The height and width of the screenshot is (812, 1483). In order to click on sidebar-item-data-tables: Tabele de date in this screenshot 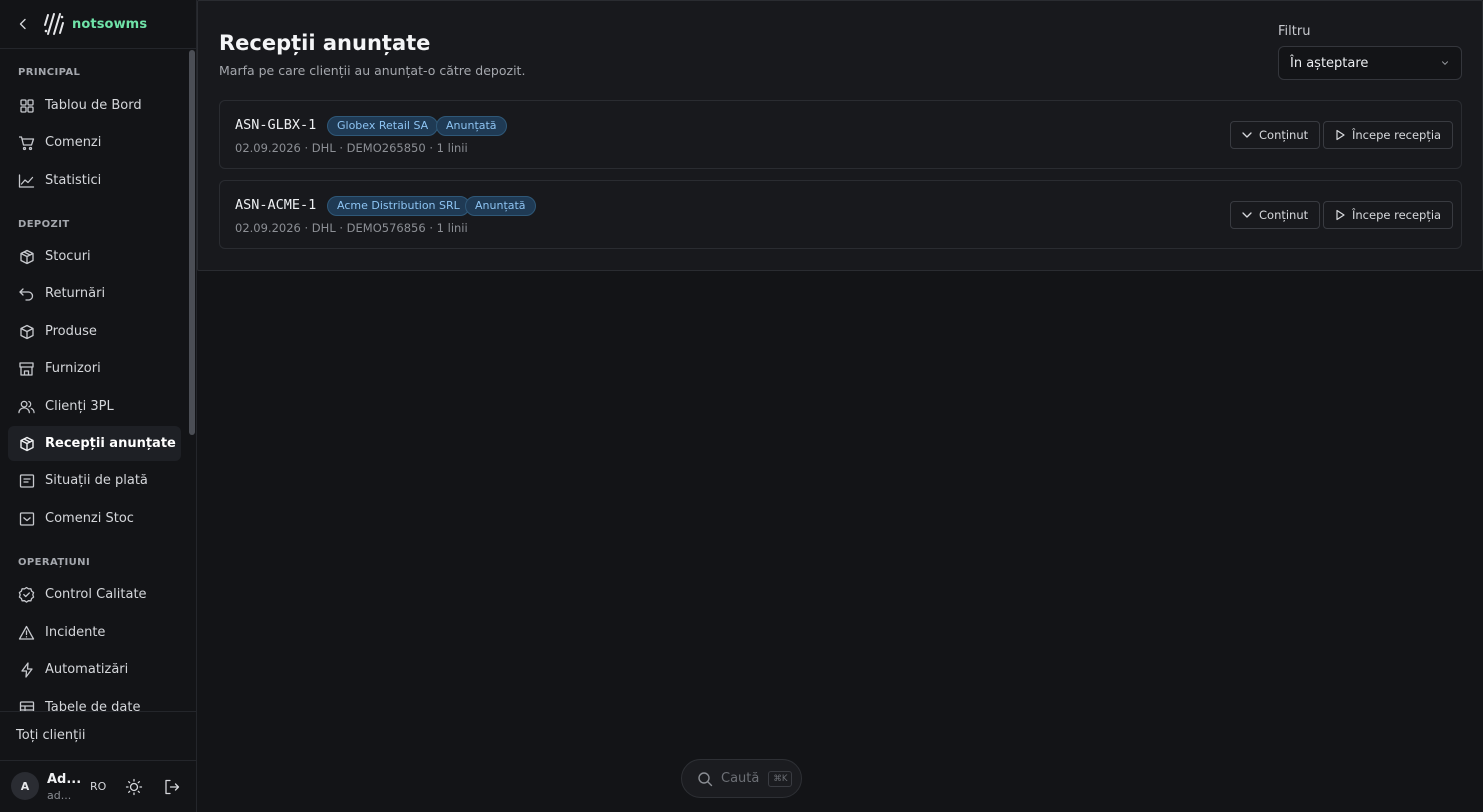, I will do `click(94, 700)`.